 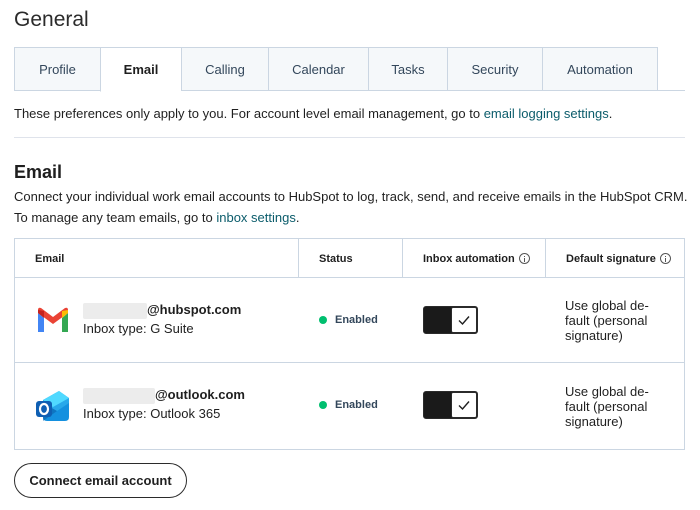 What do you see at coordinates (469, 258) in the screenshot?
I see `header-inbox-automation-label: Inbox automation` at bounding box center [469, 258].